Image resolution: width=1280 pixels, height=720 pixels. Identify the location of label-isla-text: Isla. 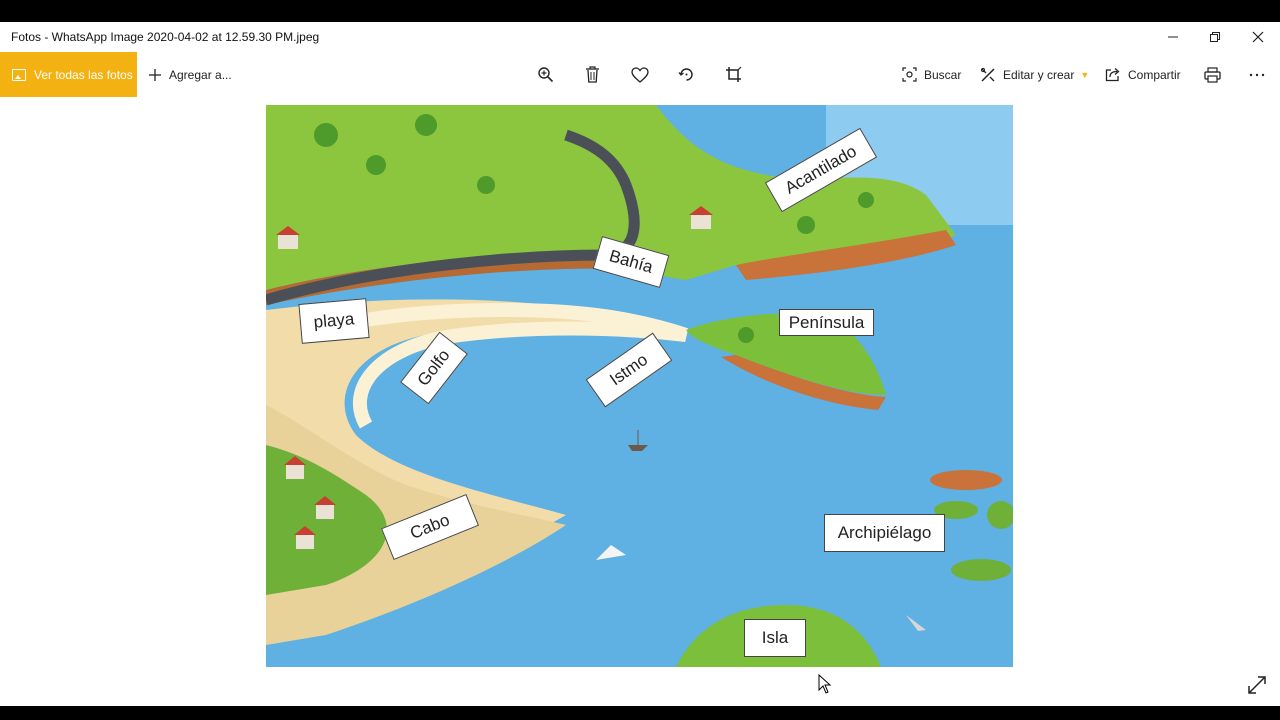
(775, 637).